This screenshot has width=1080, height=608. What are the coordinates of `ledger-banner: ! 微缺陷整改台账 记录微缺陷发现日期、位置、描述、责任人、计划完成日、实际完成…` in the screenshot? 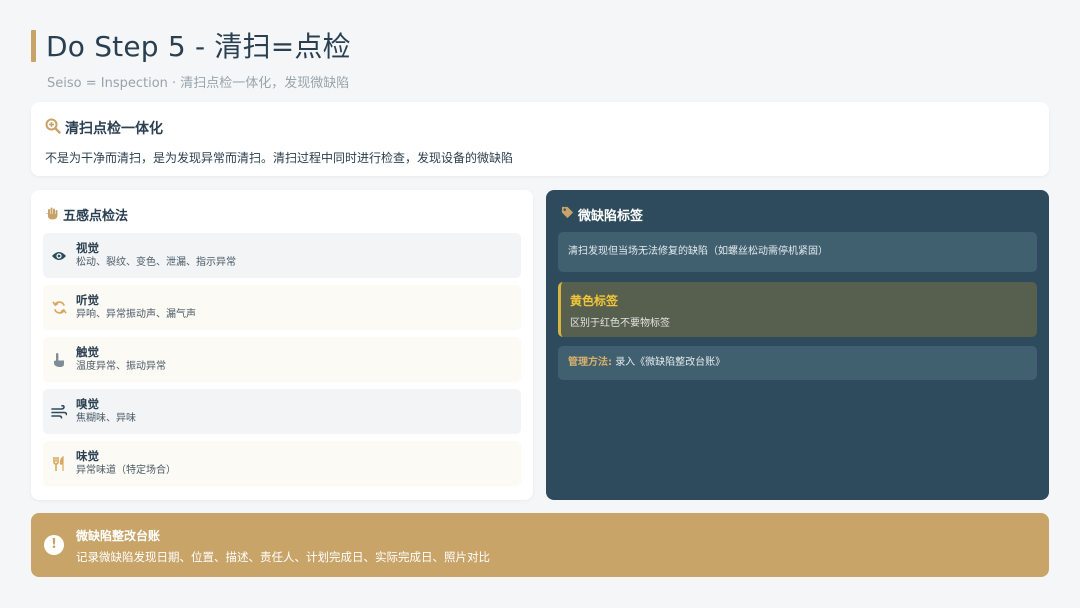 It's located at (540, 545).